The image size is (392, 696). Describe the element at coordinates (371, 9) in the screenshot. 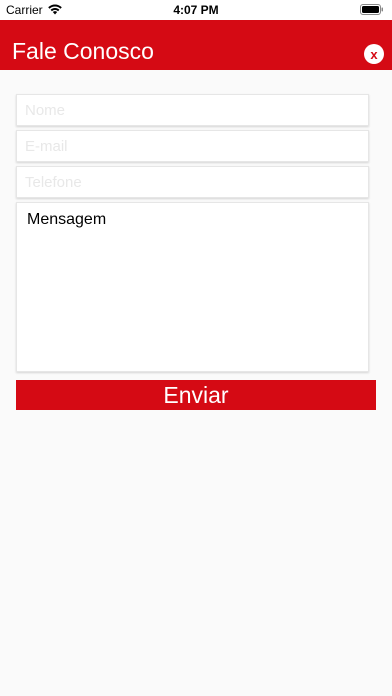

I see `battery-icon` at that location.